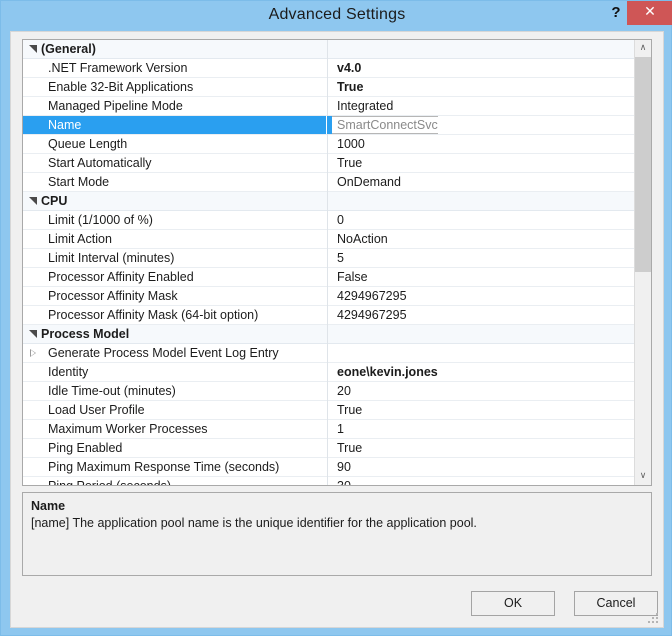 The height and width of the screenshot is (636, 672). What do you see at coordinates (616, 603) in the screenshot?
I see `cancel-button: Cancel` at bounding box center [616, 603].